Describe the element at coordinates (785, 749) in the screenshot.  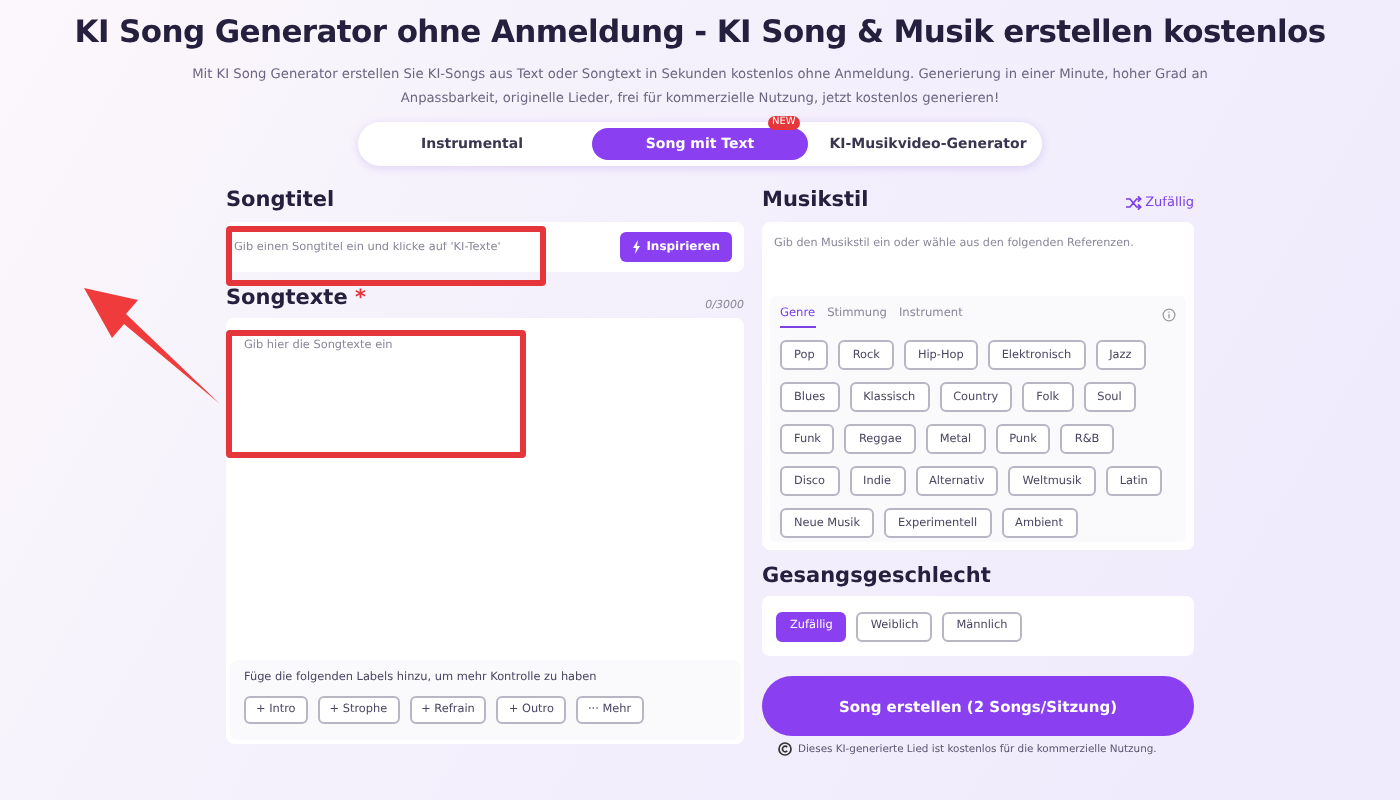
I see `copyright-icon` at that location.